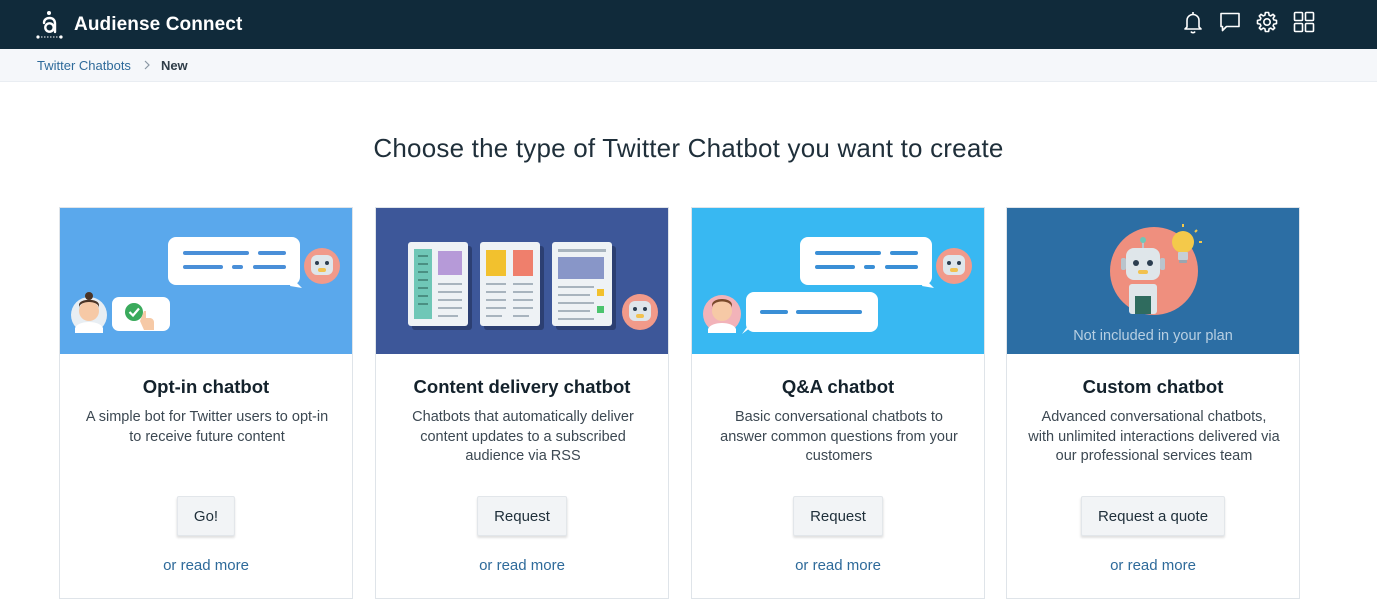  I want to click on header-actions, so click(1243, 22).